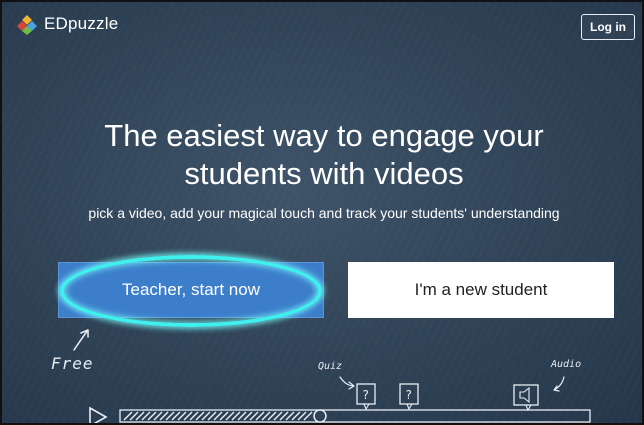 The height and width of the screenshot is (425, 644). I want to click on headline-line-2: students with videos, so click(324, 173).